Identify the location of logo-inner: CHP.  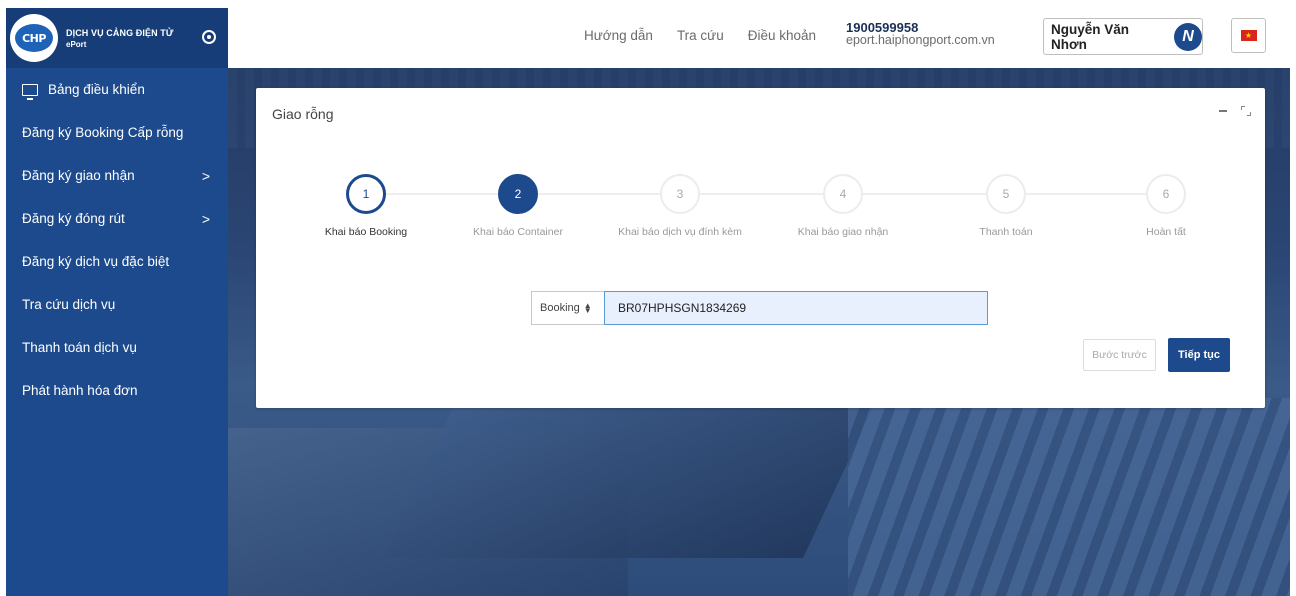
(34, 38).